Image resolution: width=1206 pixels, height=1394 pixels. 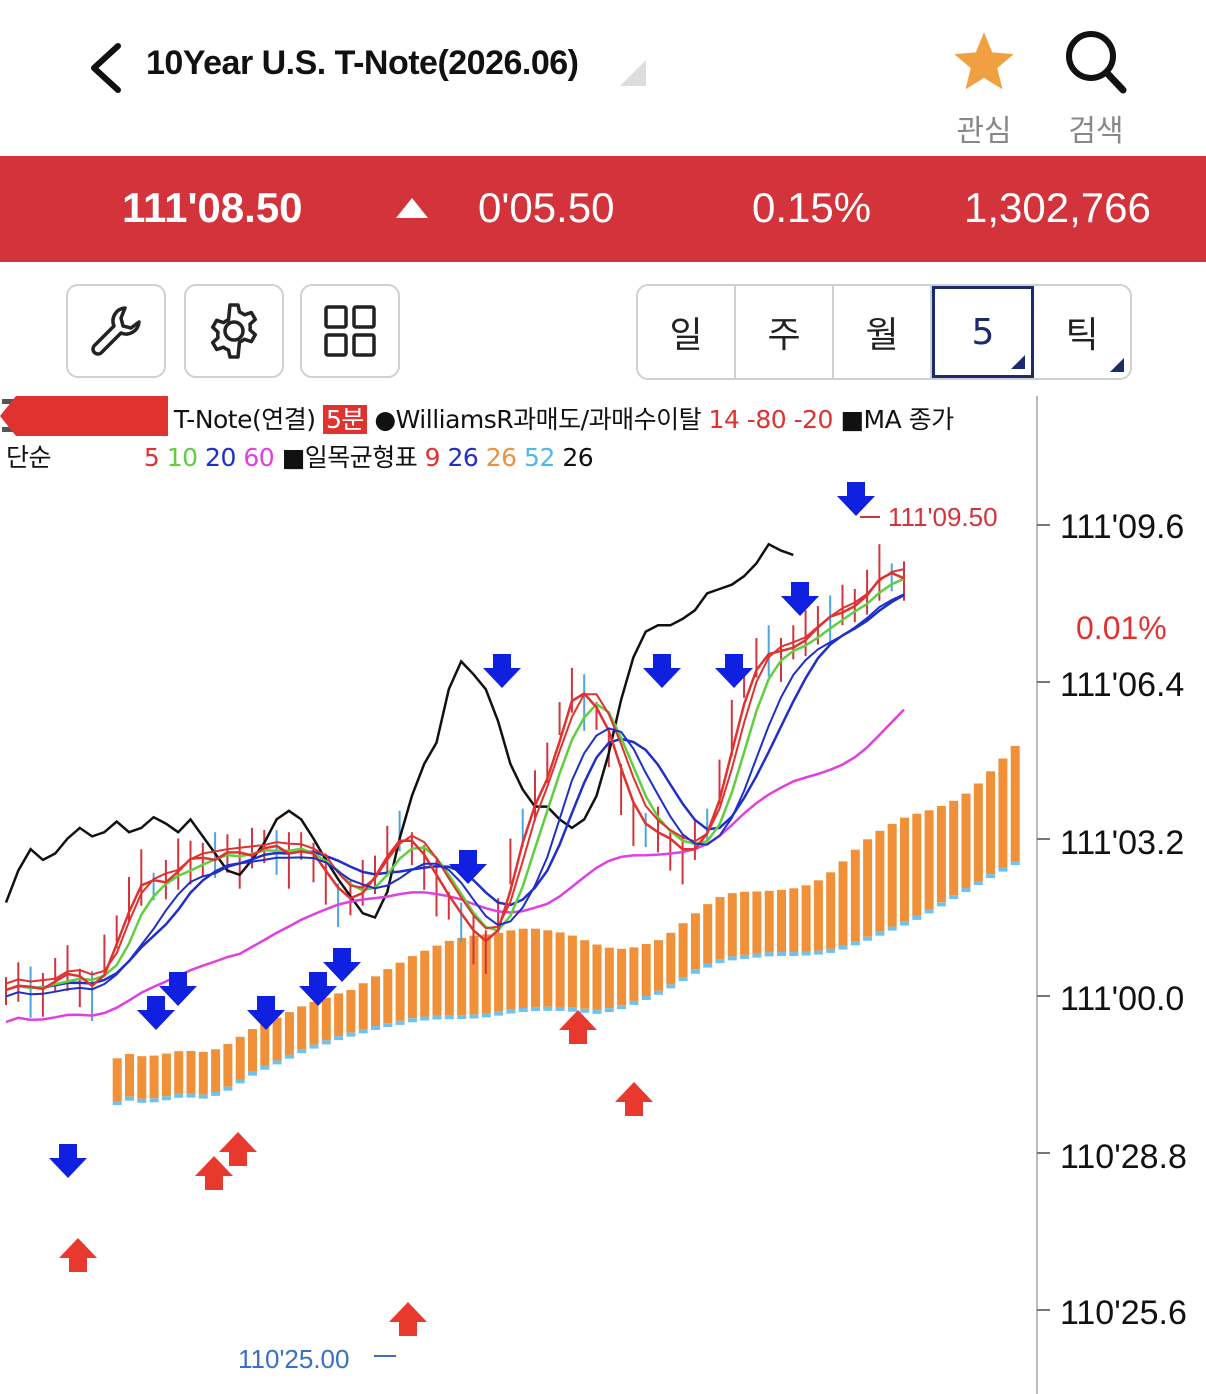 What do you see at coordinates (983, 332) in the screenshot?
I see `tab-minute: 5` at bounding box center [983, 332].